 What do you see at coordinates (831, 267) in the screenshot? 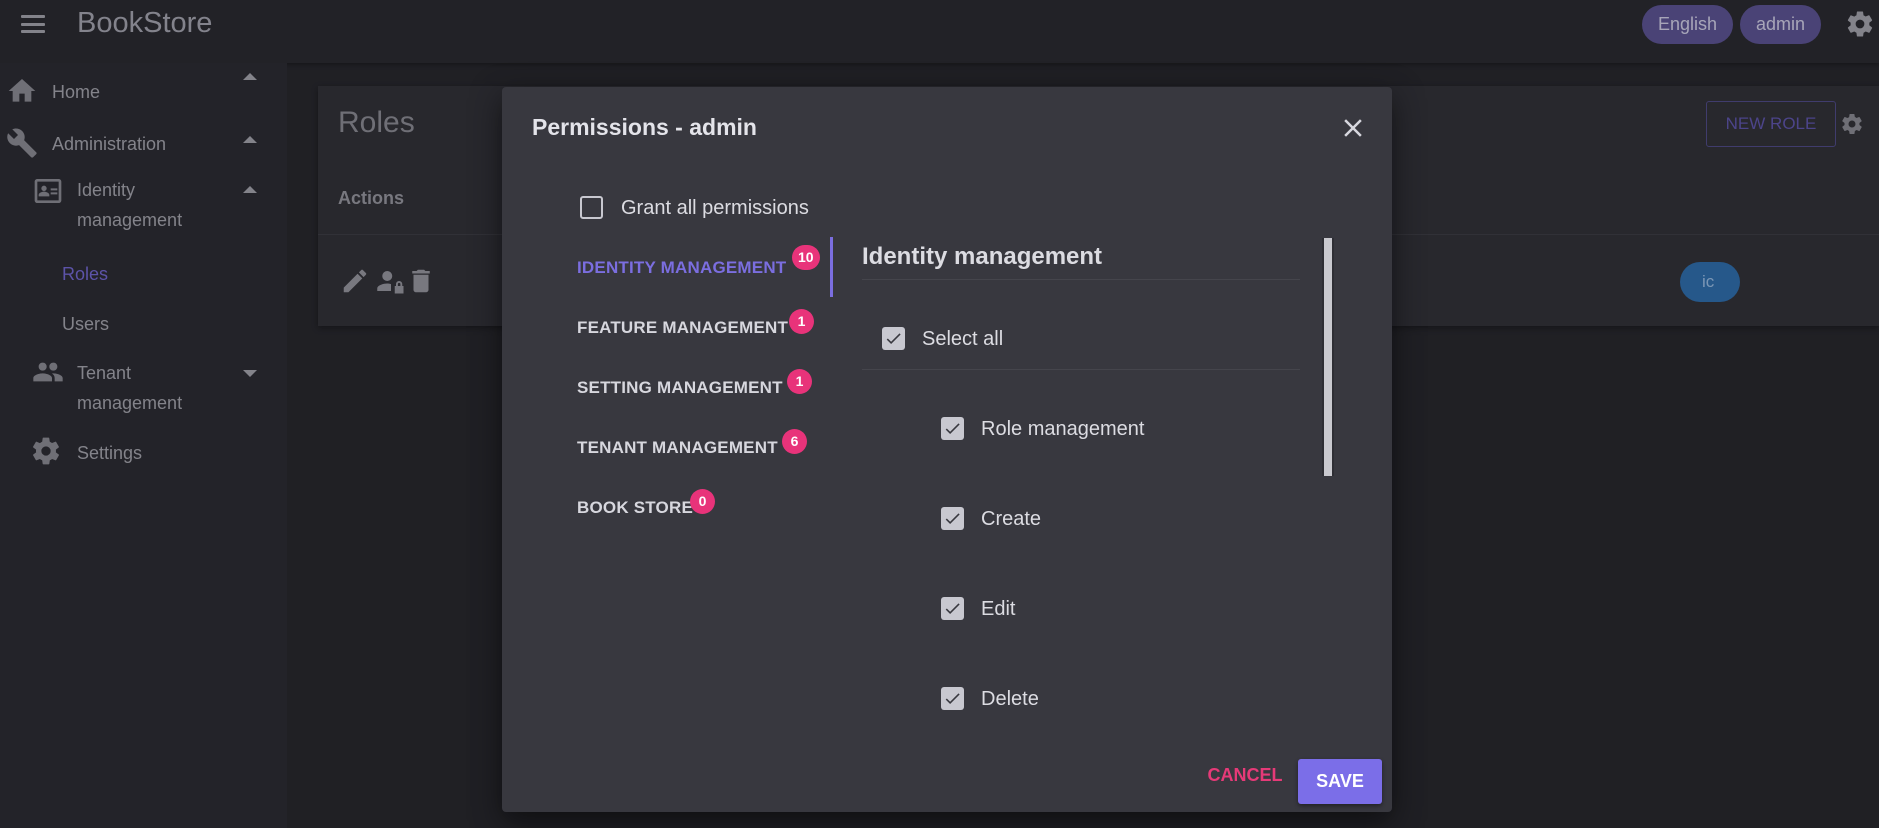
I see `active-tab-indicator` at bounding box center [831, 267].